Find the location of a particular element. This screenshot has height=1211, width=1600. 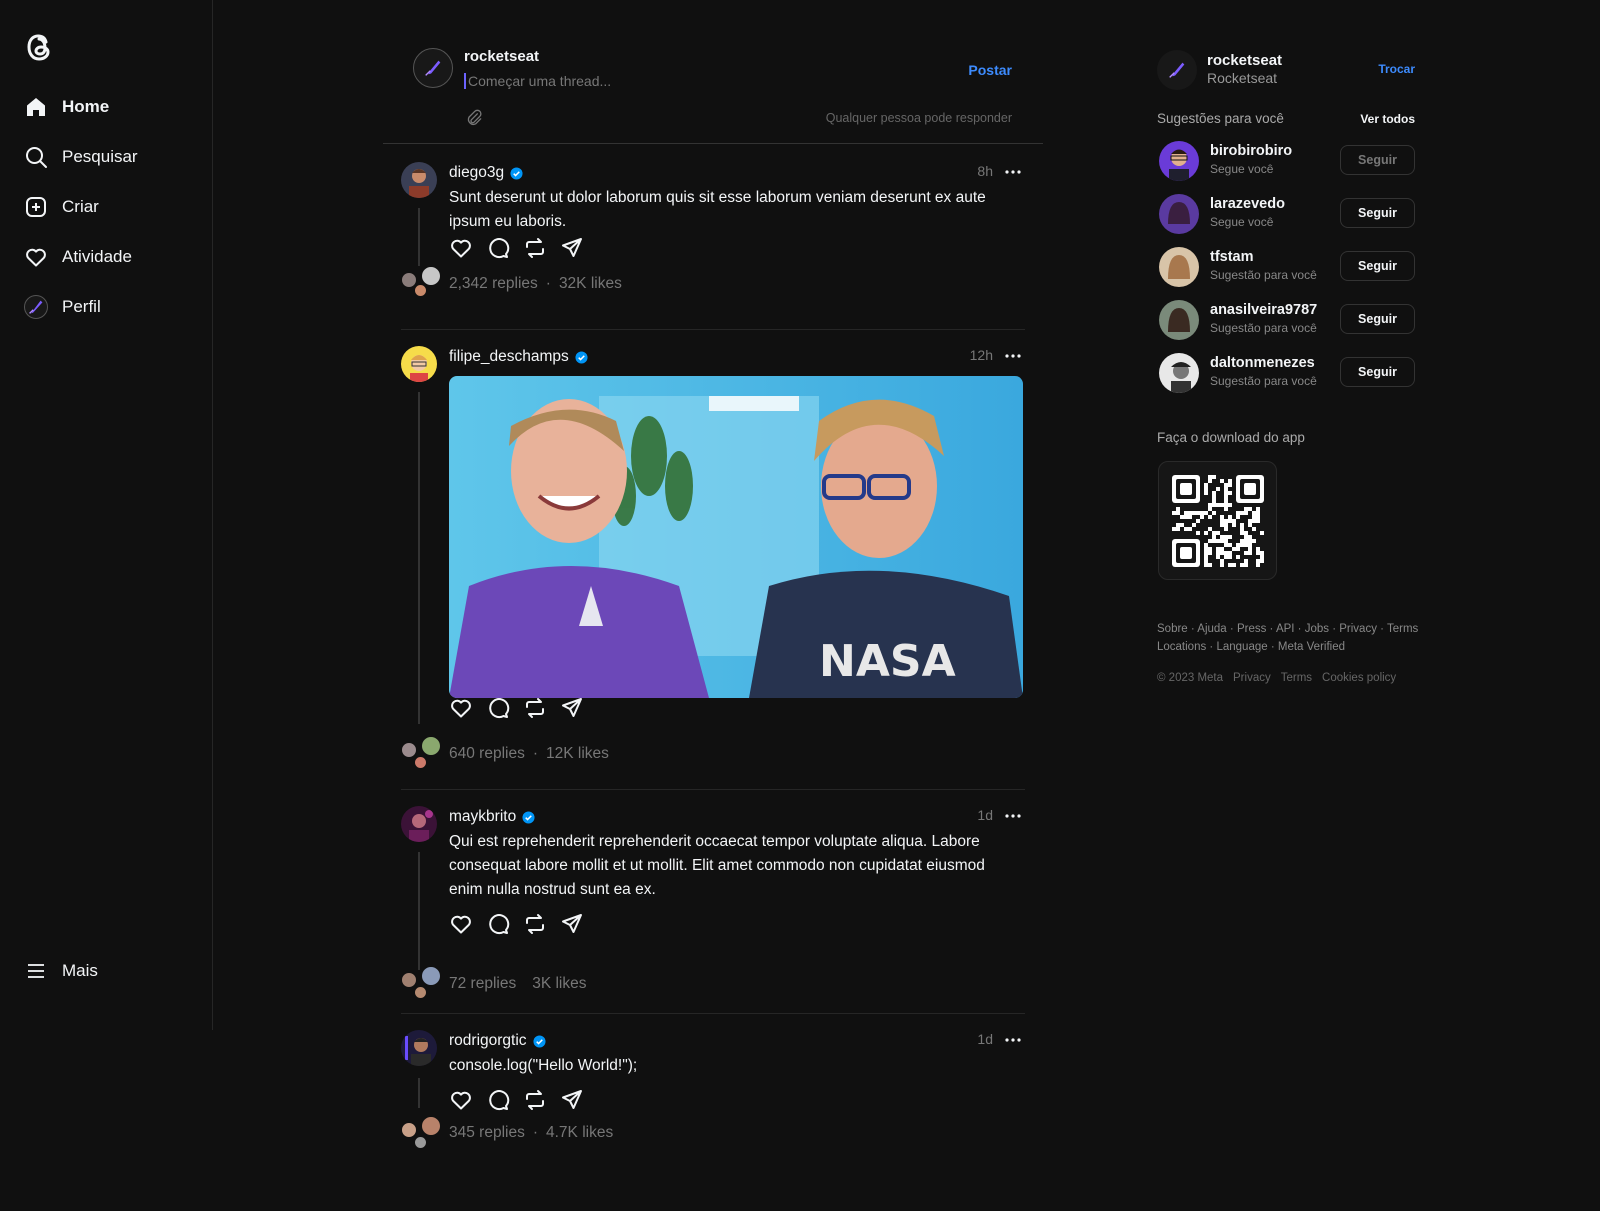

post-stats: 640 replies · 12K likes is located at coordinates (529, 754).